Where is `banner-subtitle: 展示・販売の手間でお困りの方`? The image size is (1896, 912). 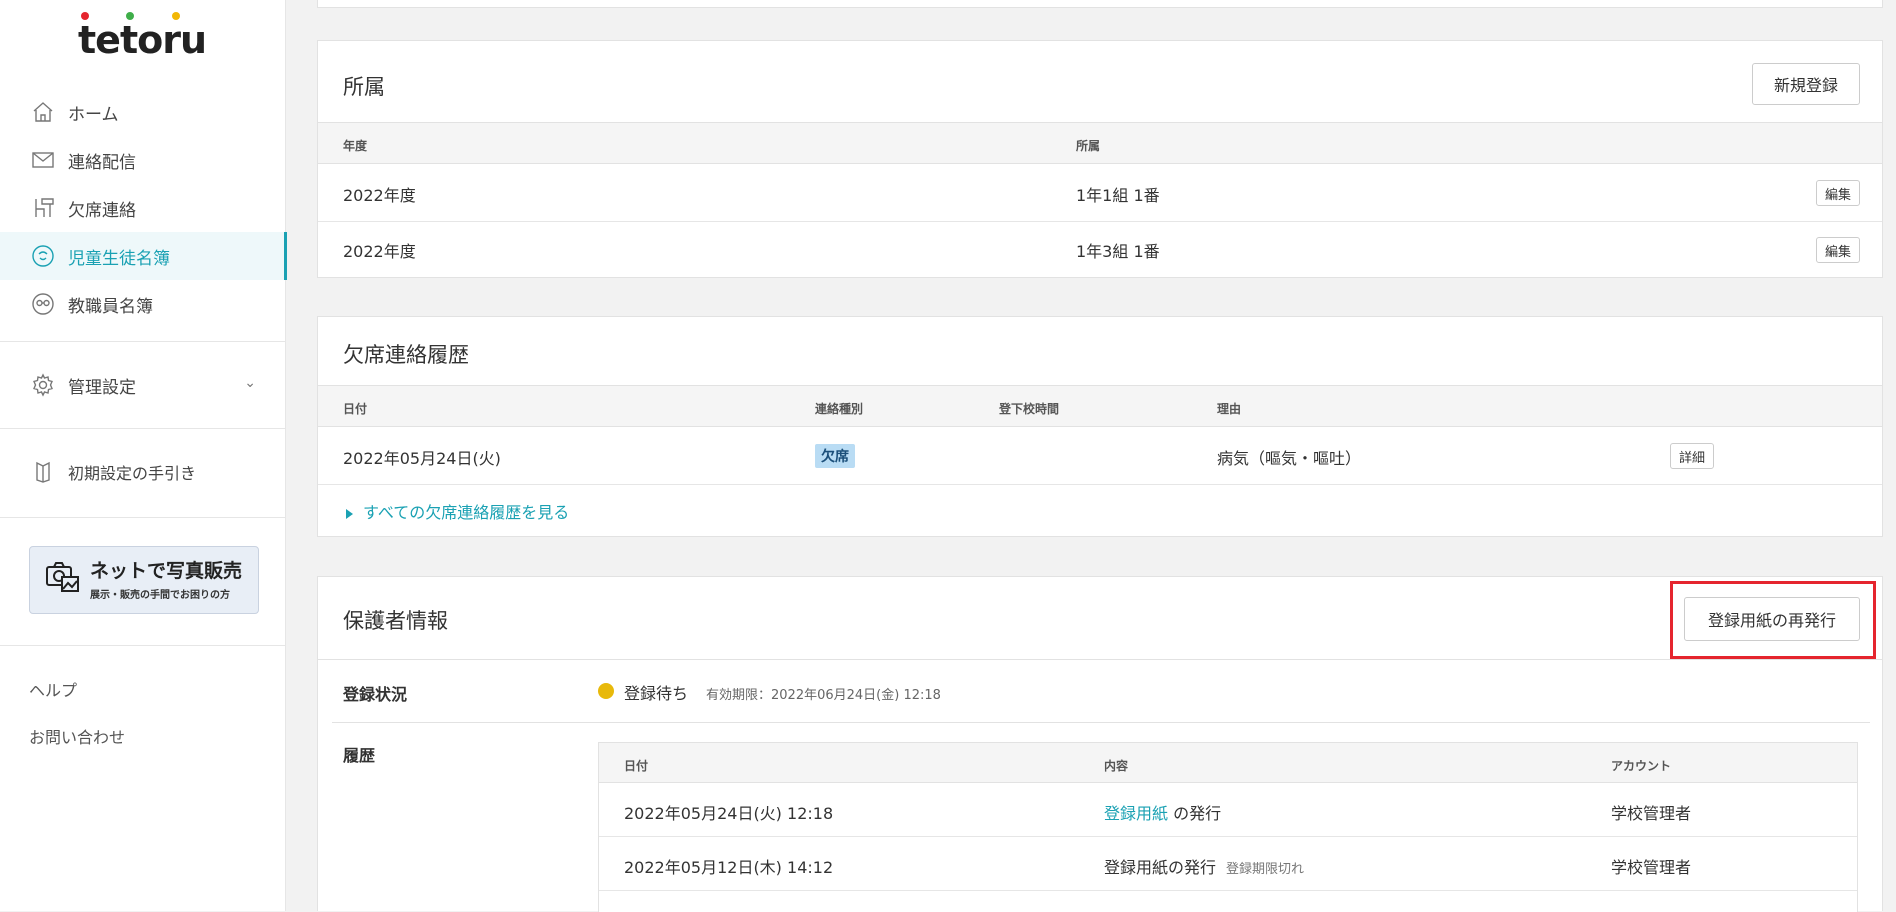 banner-subtitle: 展示・販売の手間でお困りの方 is located at coordinates (160, 595).